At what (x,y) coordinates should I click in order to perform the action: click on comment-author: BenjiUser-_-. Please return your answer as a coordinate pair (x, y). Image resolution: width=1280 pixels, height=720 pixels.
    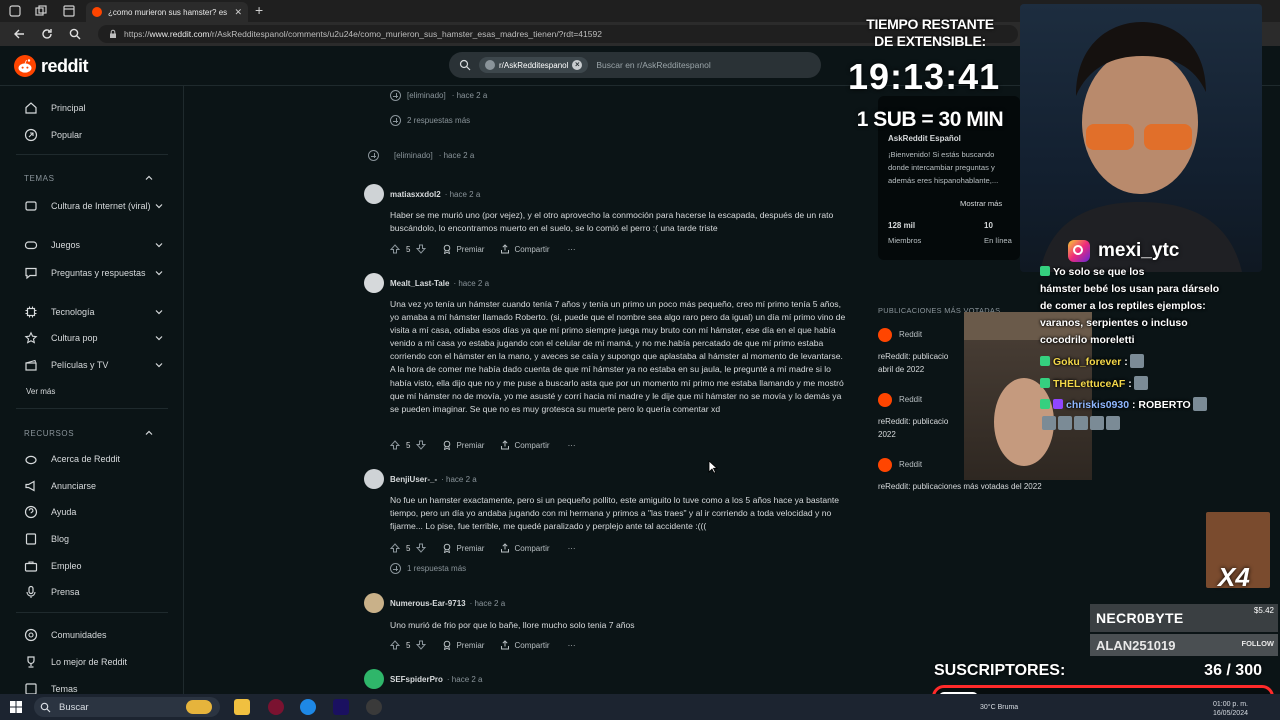
    Looking at the image, I should click on (413, 479).